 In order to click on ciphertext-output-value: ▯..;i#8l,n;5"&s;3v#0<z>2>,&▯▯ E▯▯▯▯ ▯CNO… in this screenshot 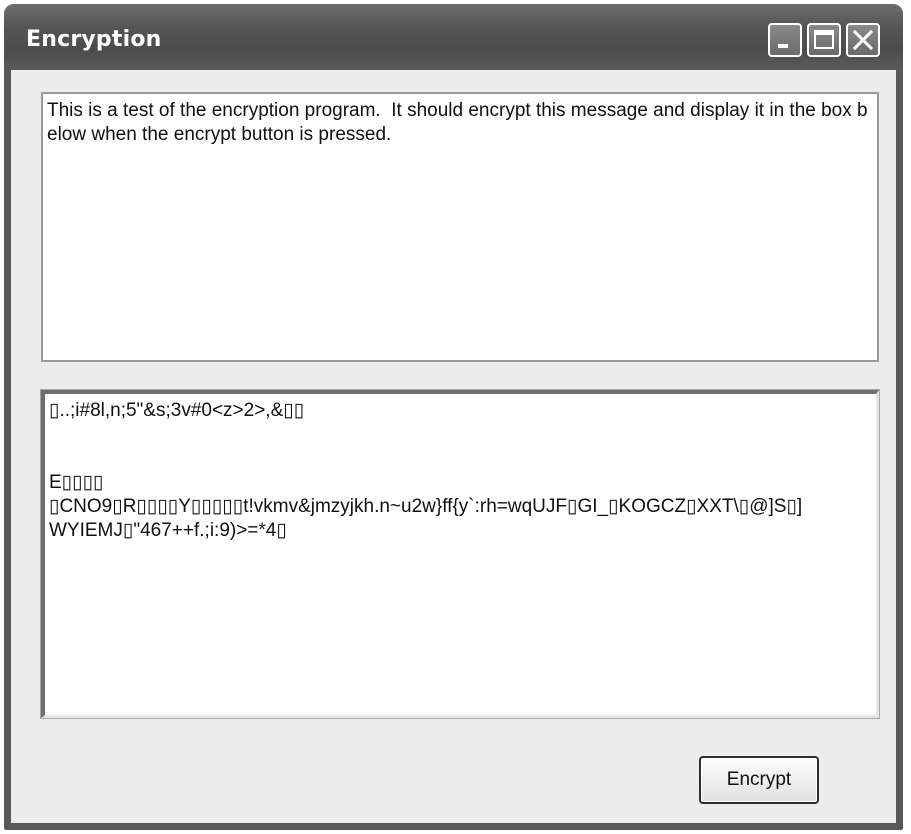, I will do `click(426, 470)`.